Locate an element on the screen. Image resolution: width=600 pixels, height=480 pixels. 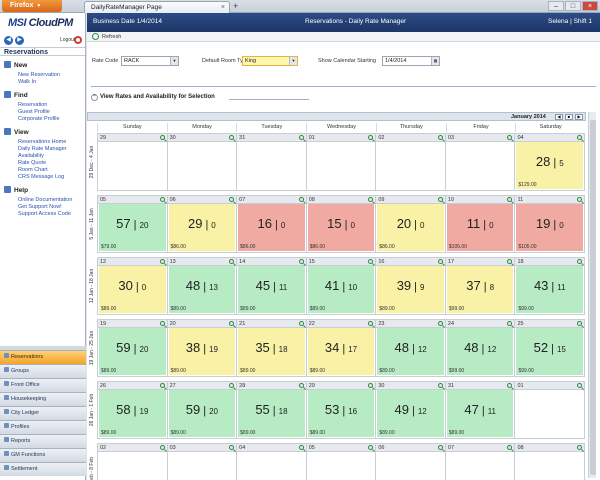
calendar-day-cell: 30 is located at coordinates (201, 162).